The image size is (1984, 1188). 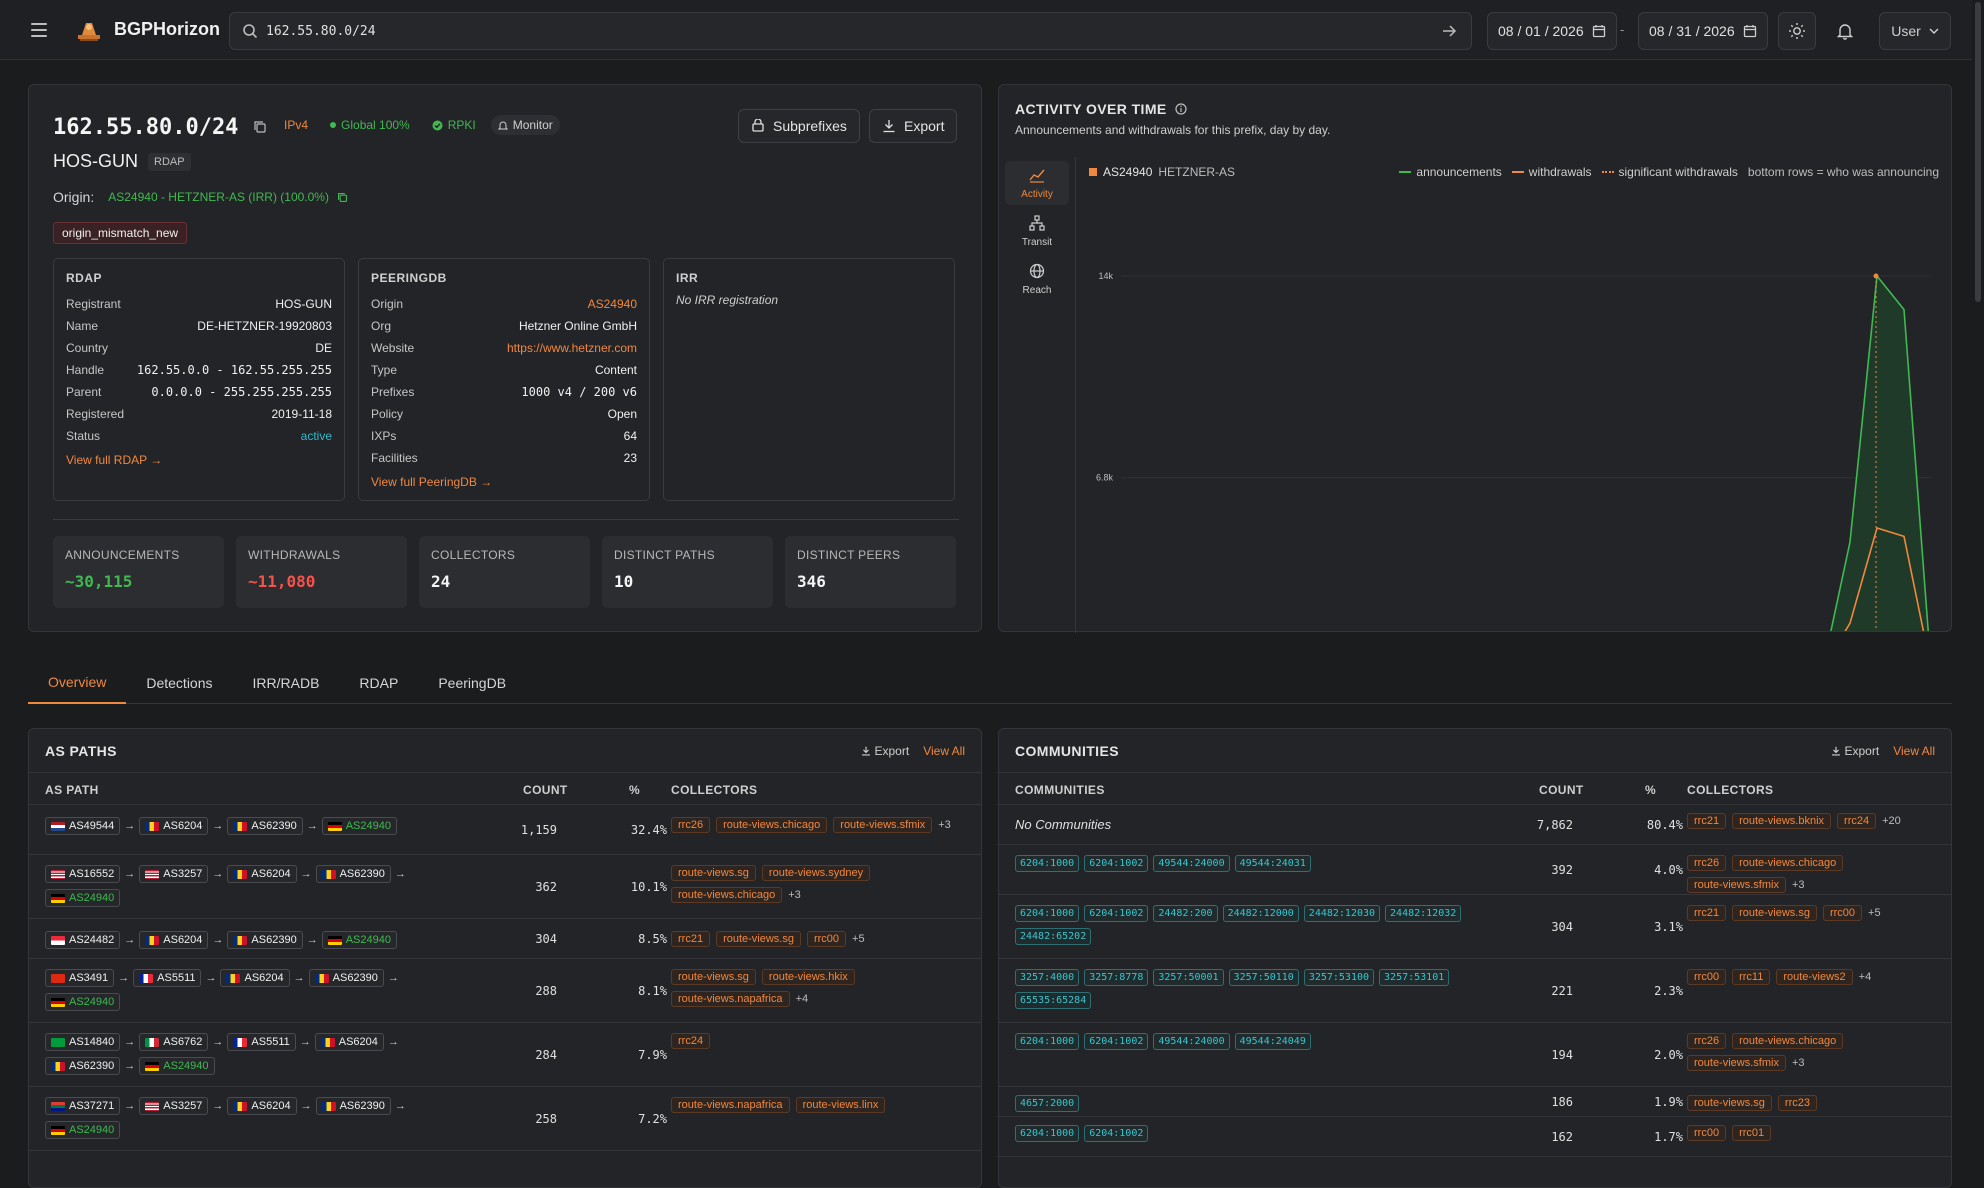 What do you see at coordinates (545, 790) in the screenshot?
I see `col-count: COUNT` at bounding box center [545, 790].